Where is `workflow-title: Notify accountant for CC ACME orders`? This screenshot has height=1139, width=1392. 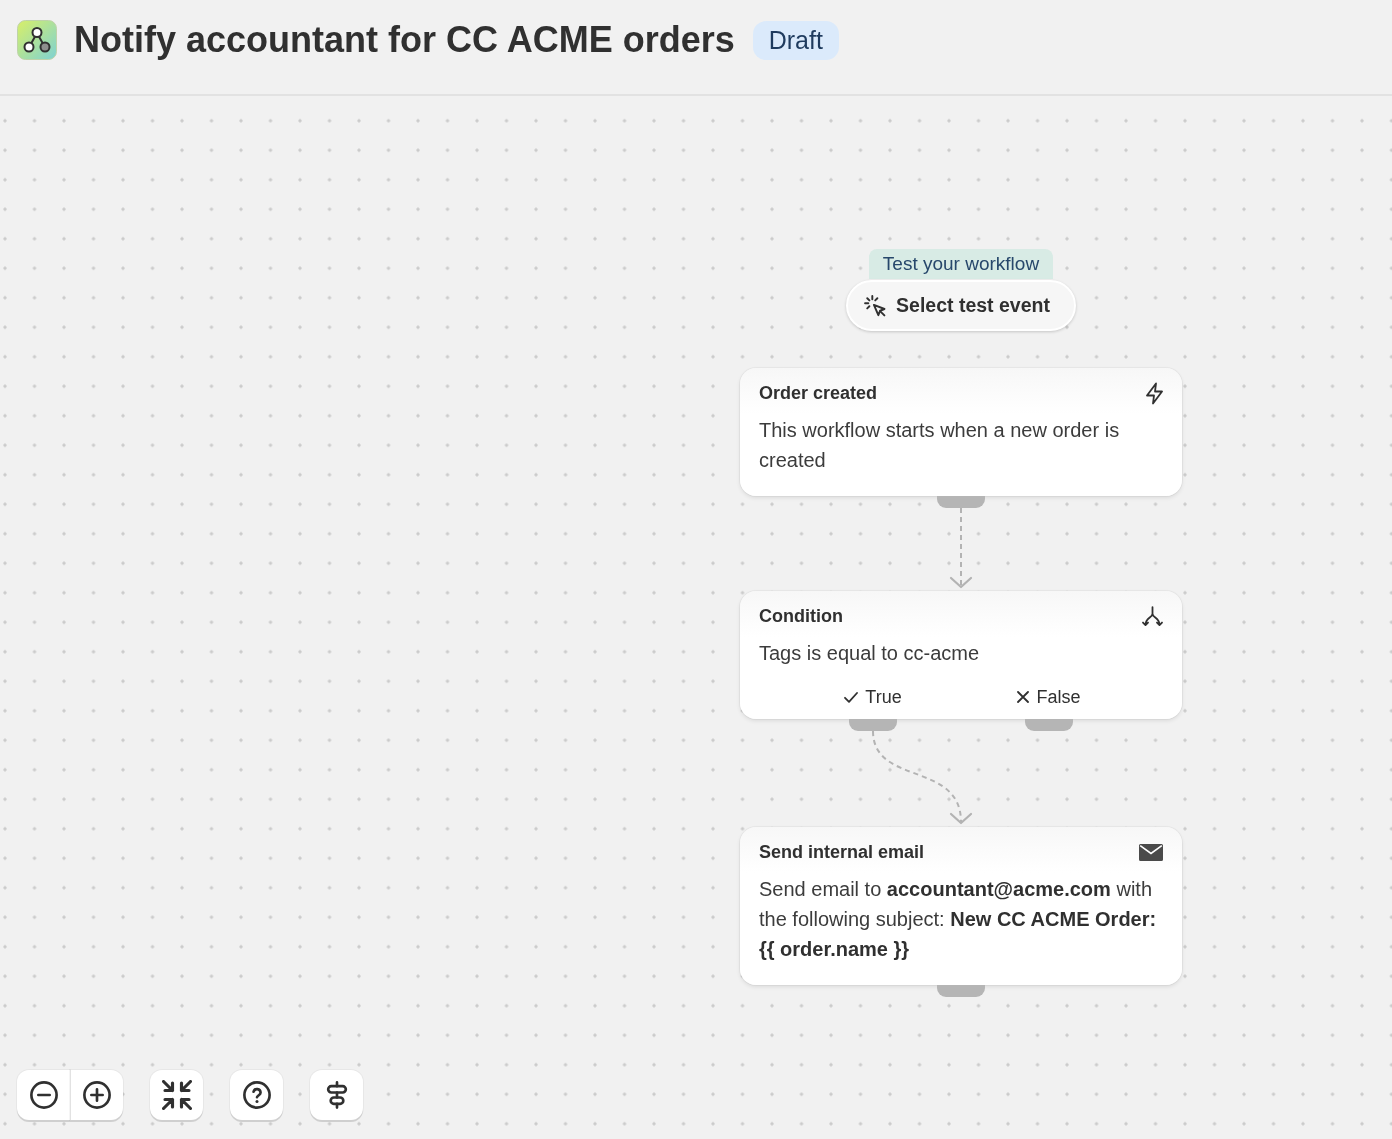
workflow-title: Notify accountant for CC ACME orders is located at coordinates (404, 40).